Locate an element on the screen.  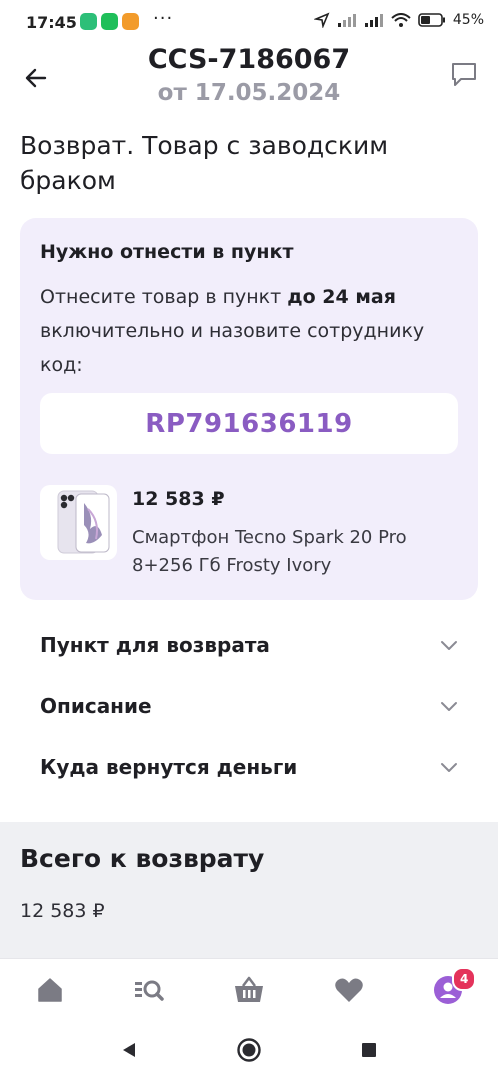
status-right: 45% is located at coordinates (398, 20).